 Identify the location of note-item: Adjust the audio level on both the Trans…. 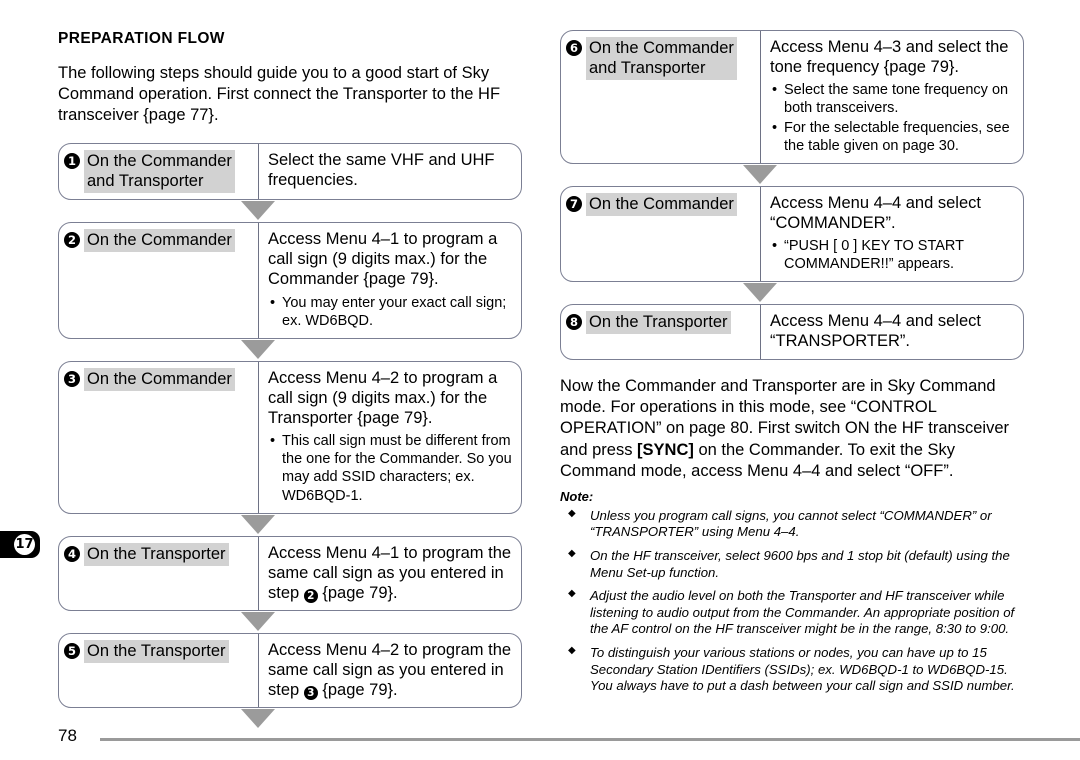
(792, 613).